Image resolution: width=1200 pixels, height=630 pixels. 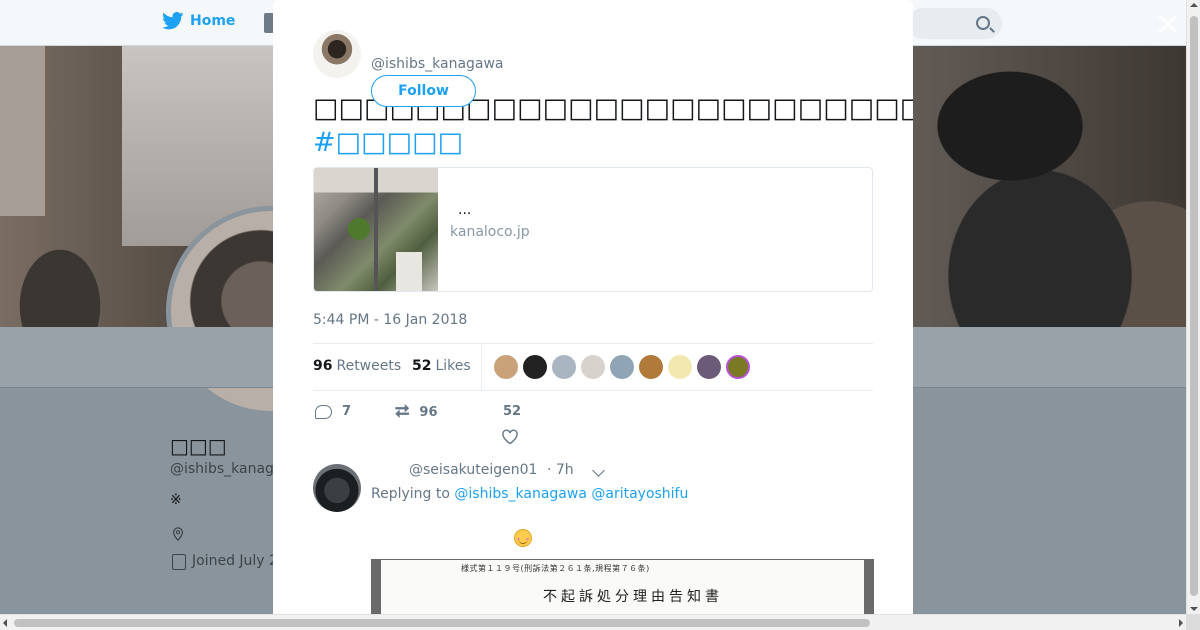 I want to click on card-image-tree, so click(x=359, y=229).